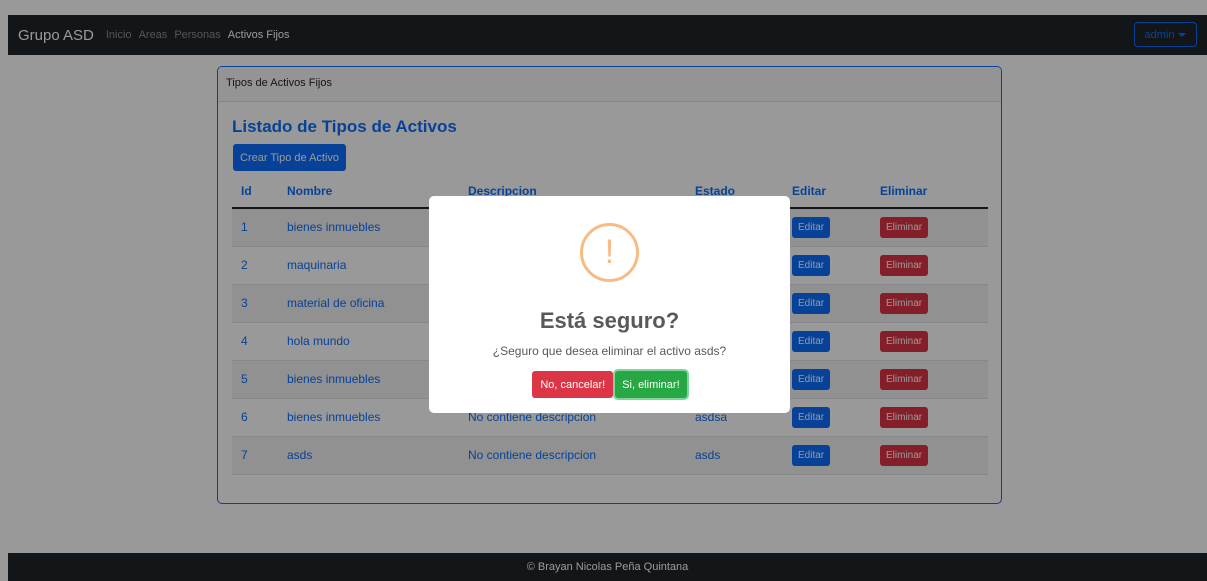  Describe the element at coordinates (609, 320) in the screenshot. I see `dialog-title: Está seguro?` at that location.